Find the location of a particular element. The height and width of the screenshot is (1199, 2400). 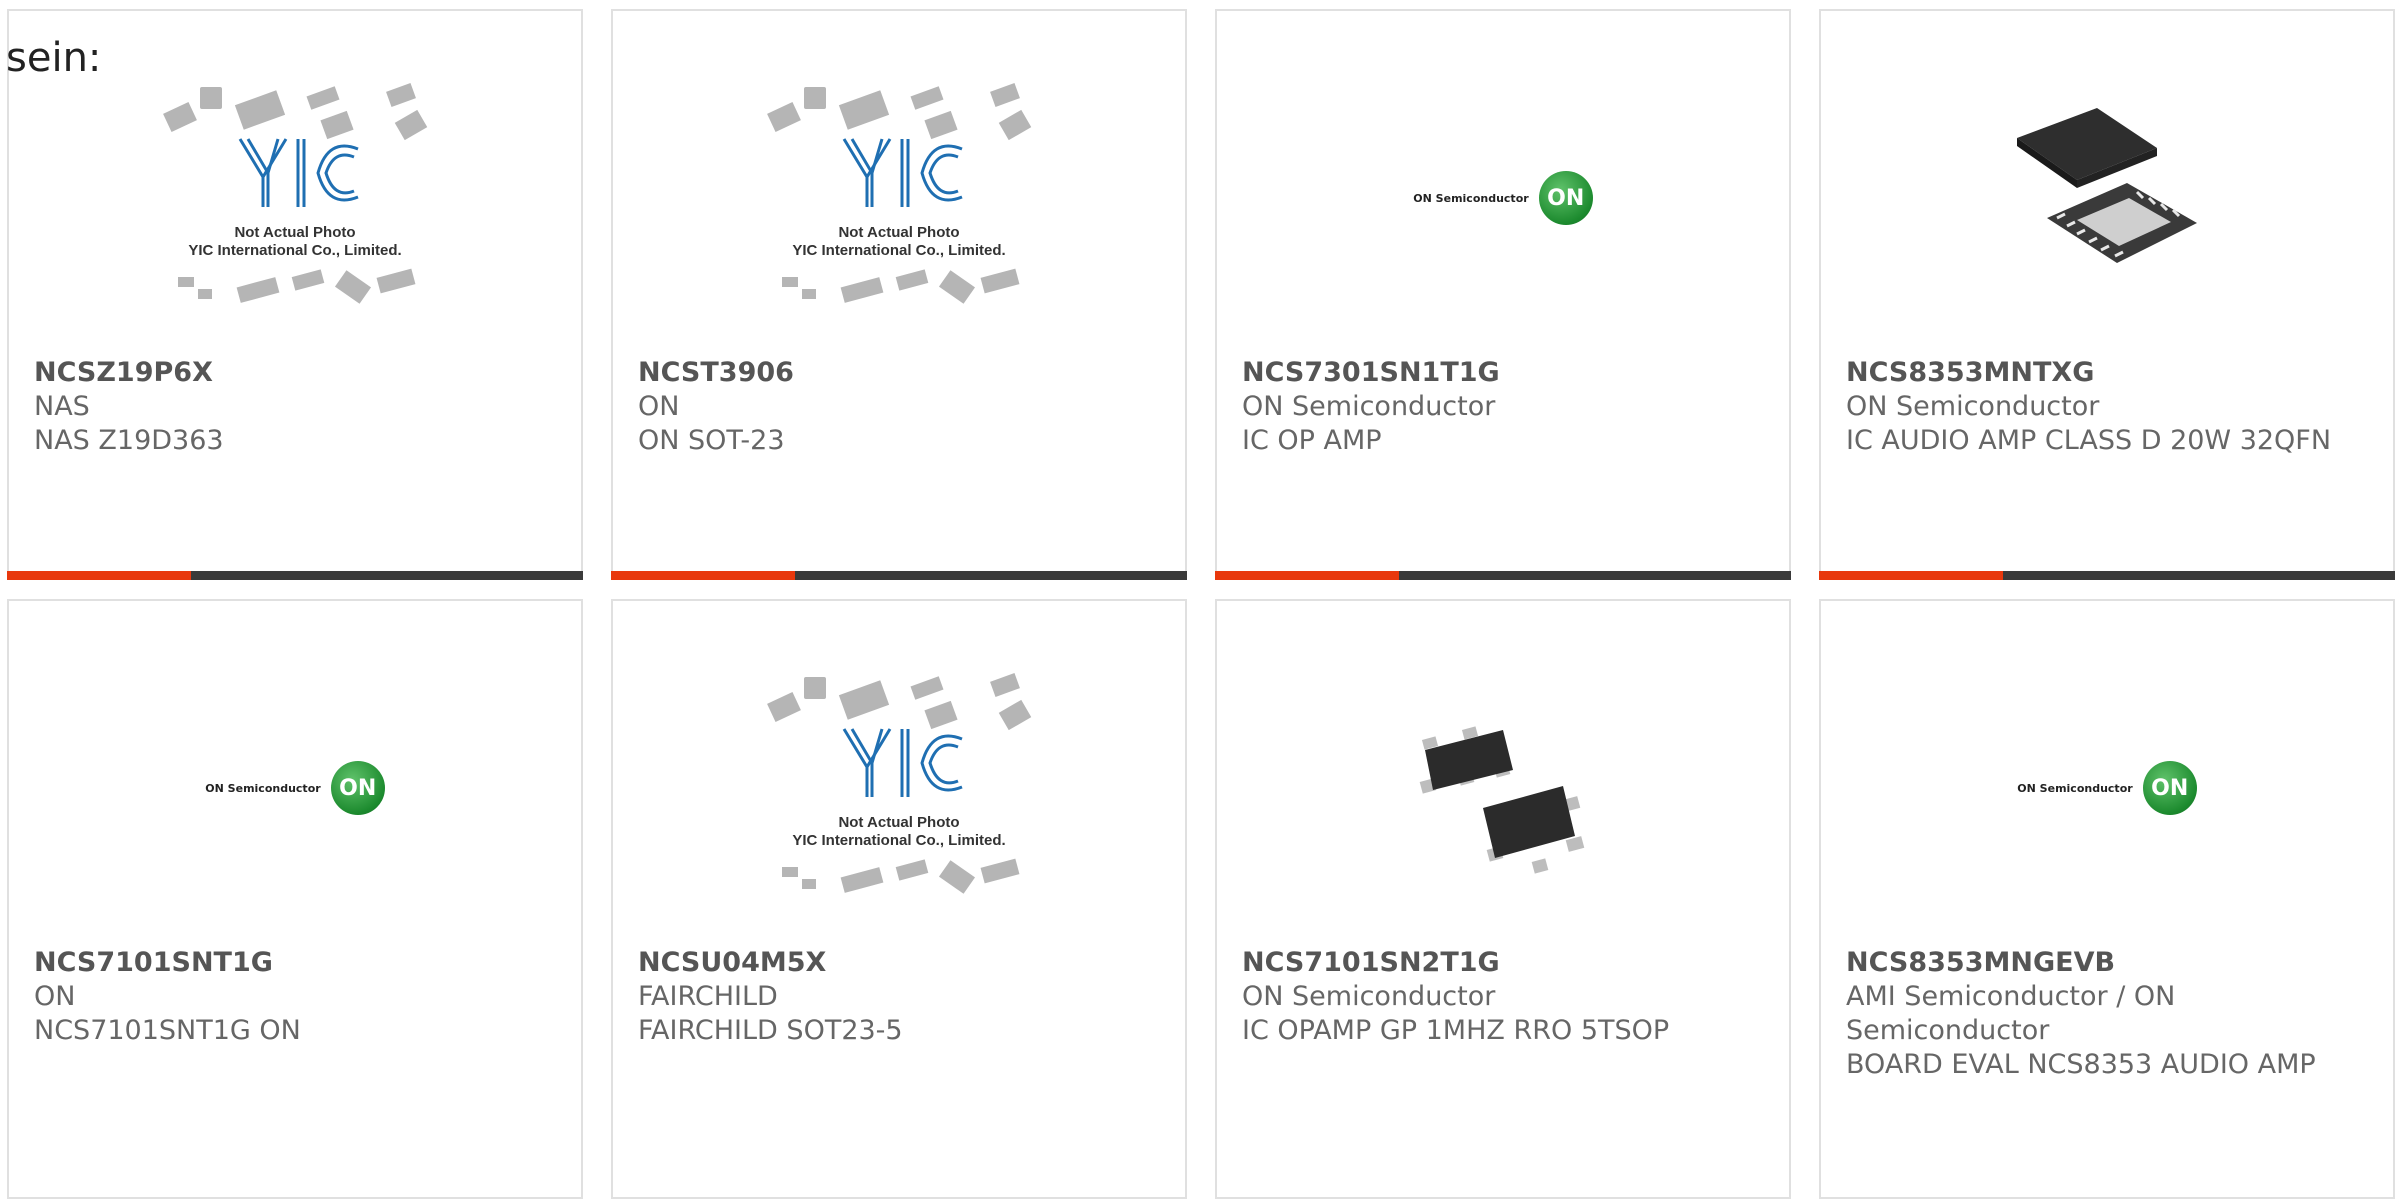

product-info: NCSU04M5X FAIRCHILD FAIRCHILD SOT23-5 is located at coordinates (896, 997).